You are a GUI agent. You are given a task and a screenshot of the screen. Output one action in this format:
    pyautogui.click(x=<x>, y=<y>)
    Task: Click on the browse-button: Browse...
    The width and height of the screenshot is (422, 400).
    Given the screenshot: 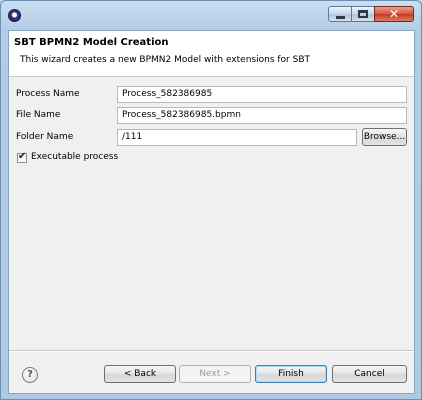 What is the action you would take?
    pyautogui.click(x=384, y=137)
    